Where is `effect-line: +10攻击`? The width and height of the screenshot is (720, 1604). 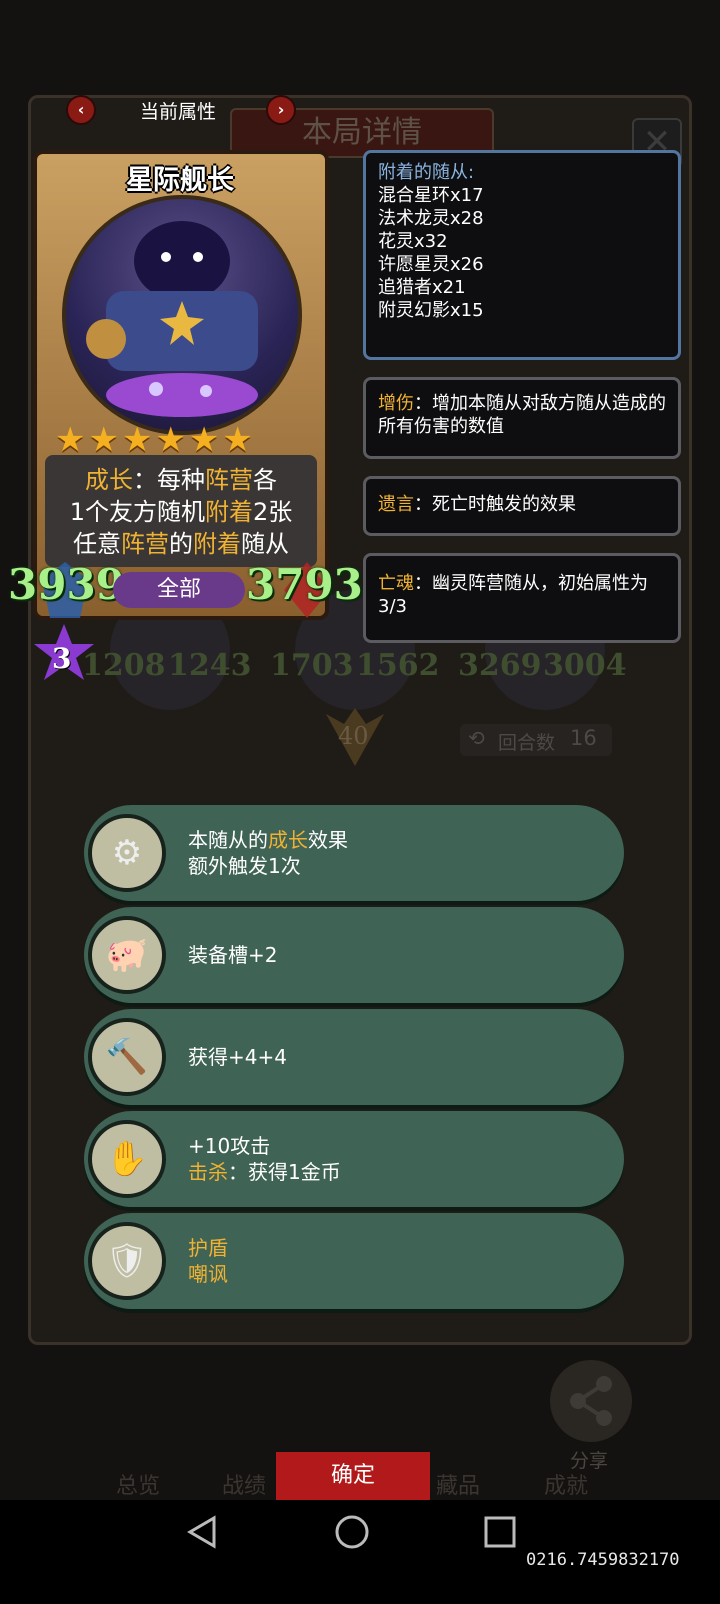 effect-line: +10攻击 is located at coordinates (264, 1146).